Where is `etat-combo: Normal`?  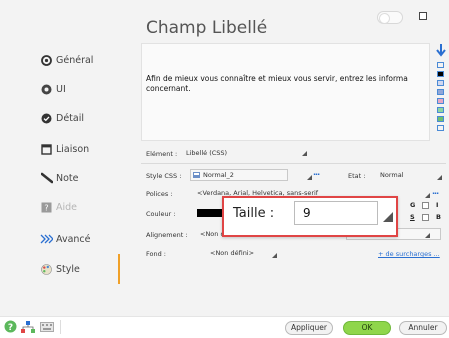 etat-combo: Normal is located at coordinates (411, 175).